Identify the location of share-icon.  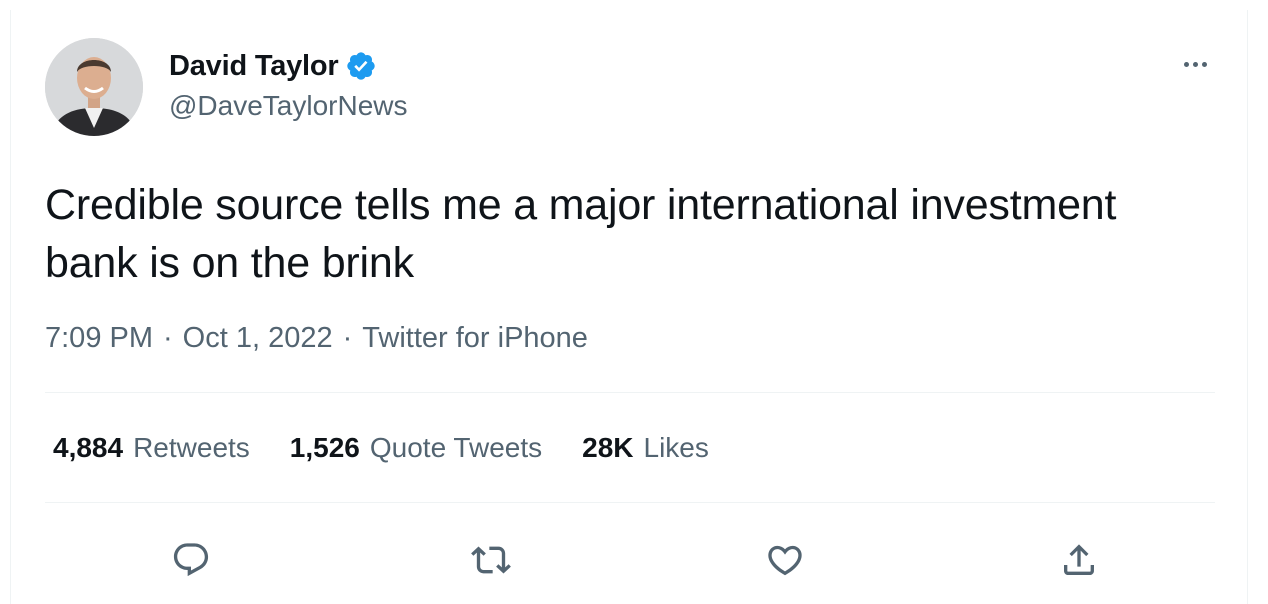
(1079, 559).